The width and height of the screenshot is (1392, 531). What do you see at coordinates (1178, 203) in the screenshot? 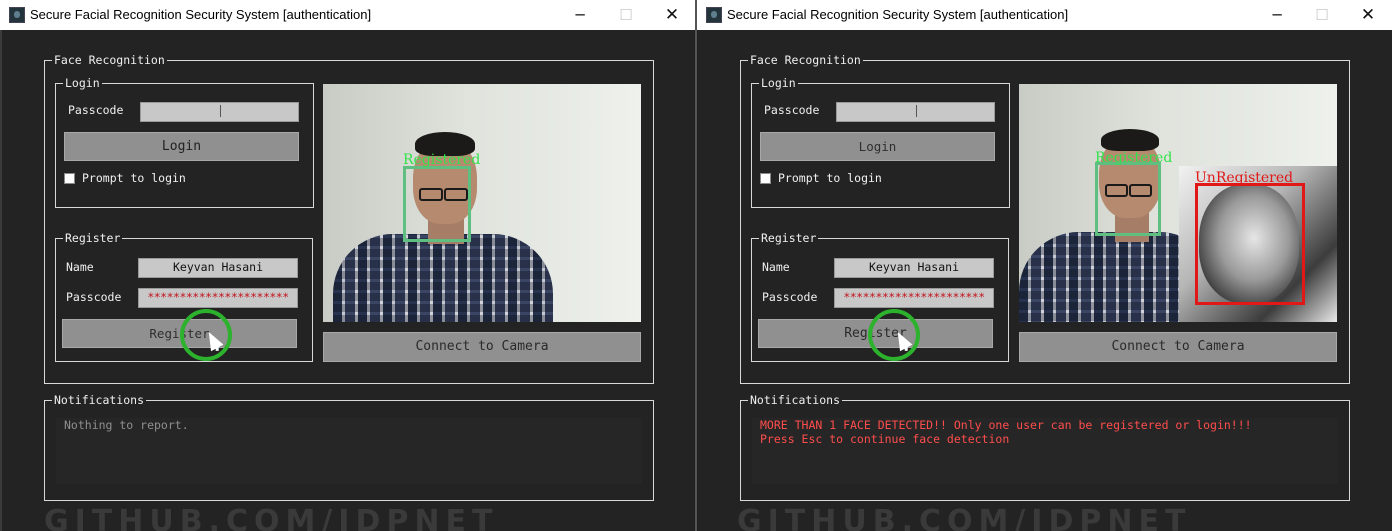
I see `camera-feed: Registered UnRegistered` at bounding box center [1178, 203].